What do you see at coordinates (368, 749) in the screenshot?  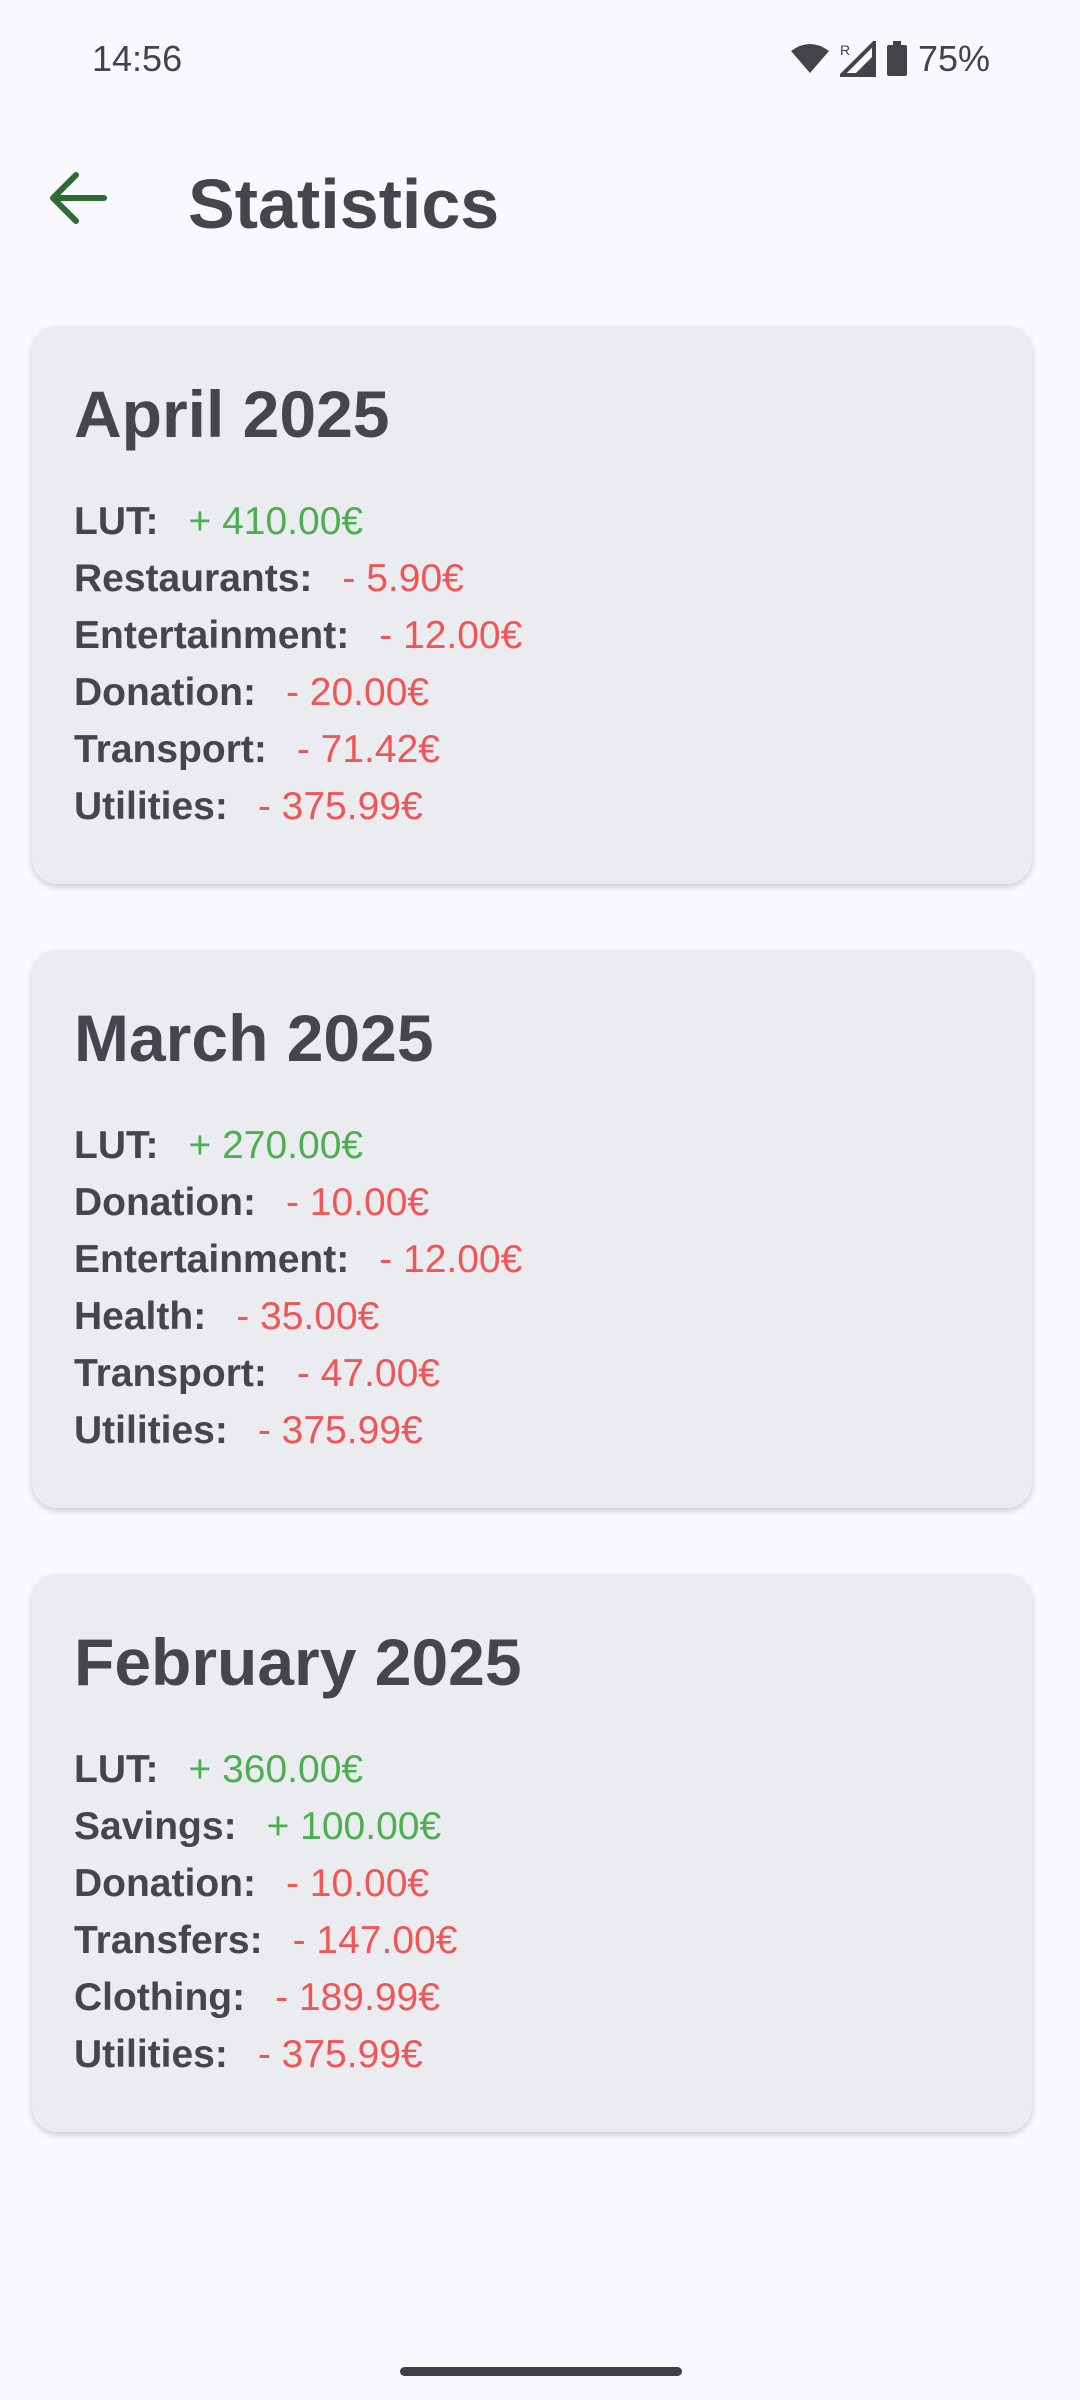 I see `entry-amount: - 71.42€` at bounding box center [368, 749].